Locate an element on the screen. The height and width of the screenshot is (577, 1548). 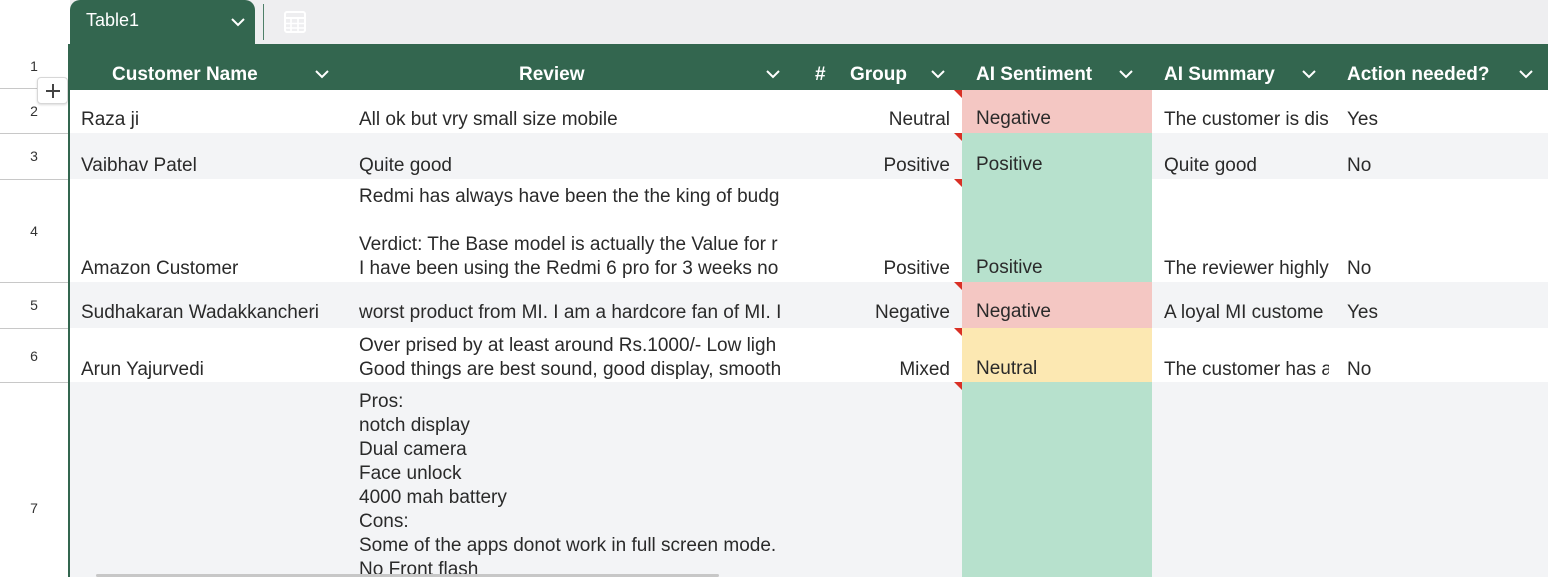
column-header-group: # Group is located at coordinates (876, 67).